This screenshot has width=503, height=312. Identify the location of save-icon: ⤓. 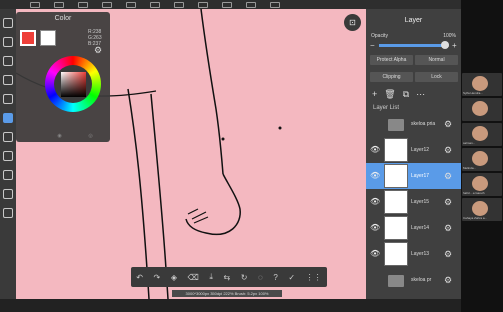
(211, 277).